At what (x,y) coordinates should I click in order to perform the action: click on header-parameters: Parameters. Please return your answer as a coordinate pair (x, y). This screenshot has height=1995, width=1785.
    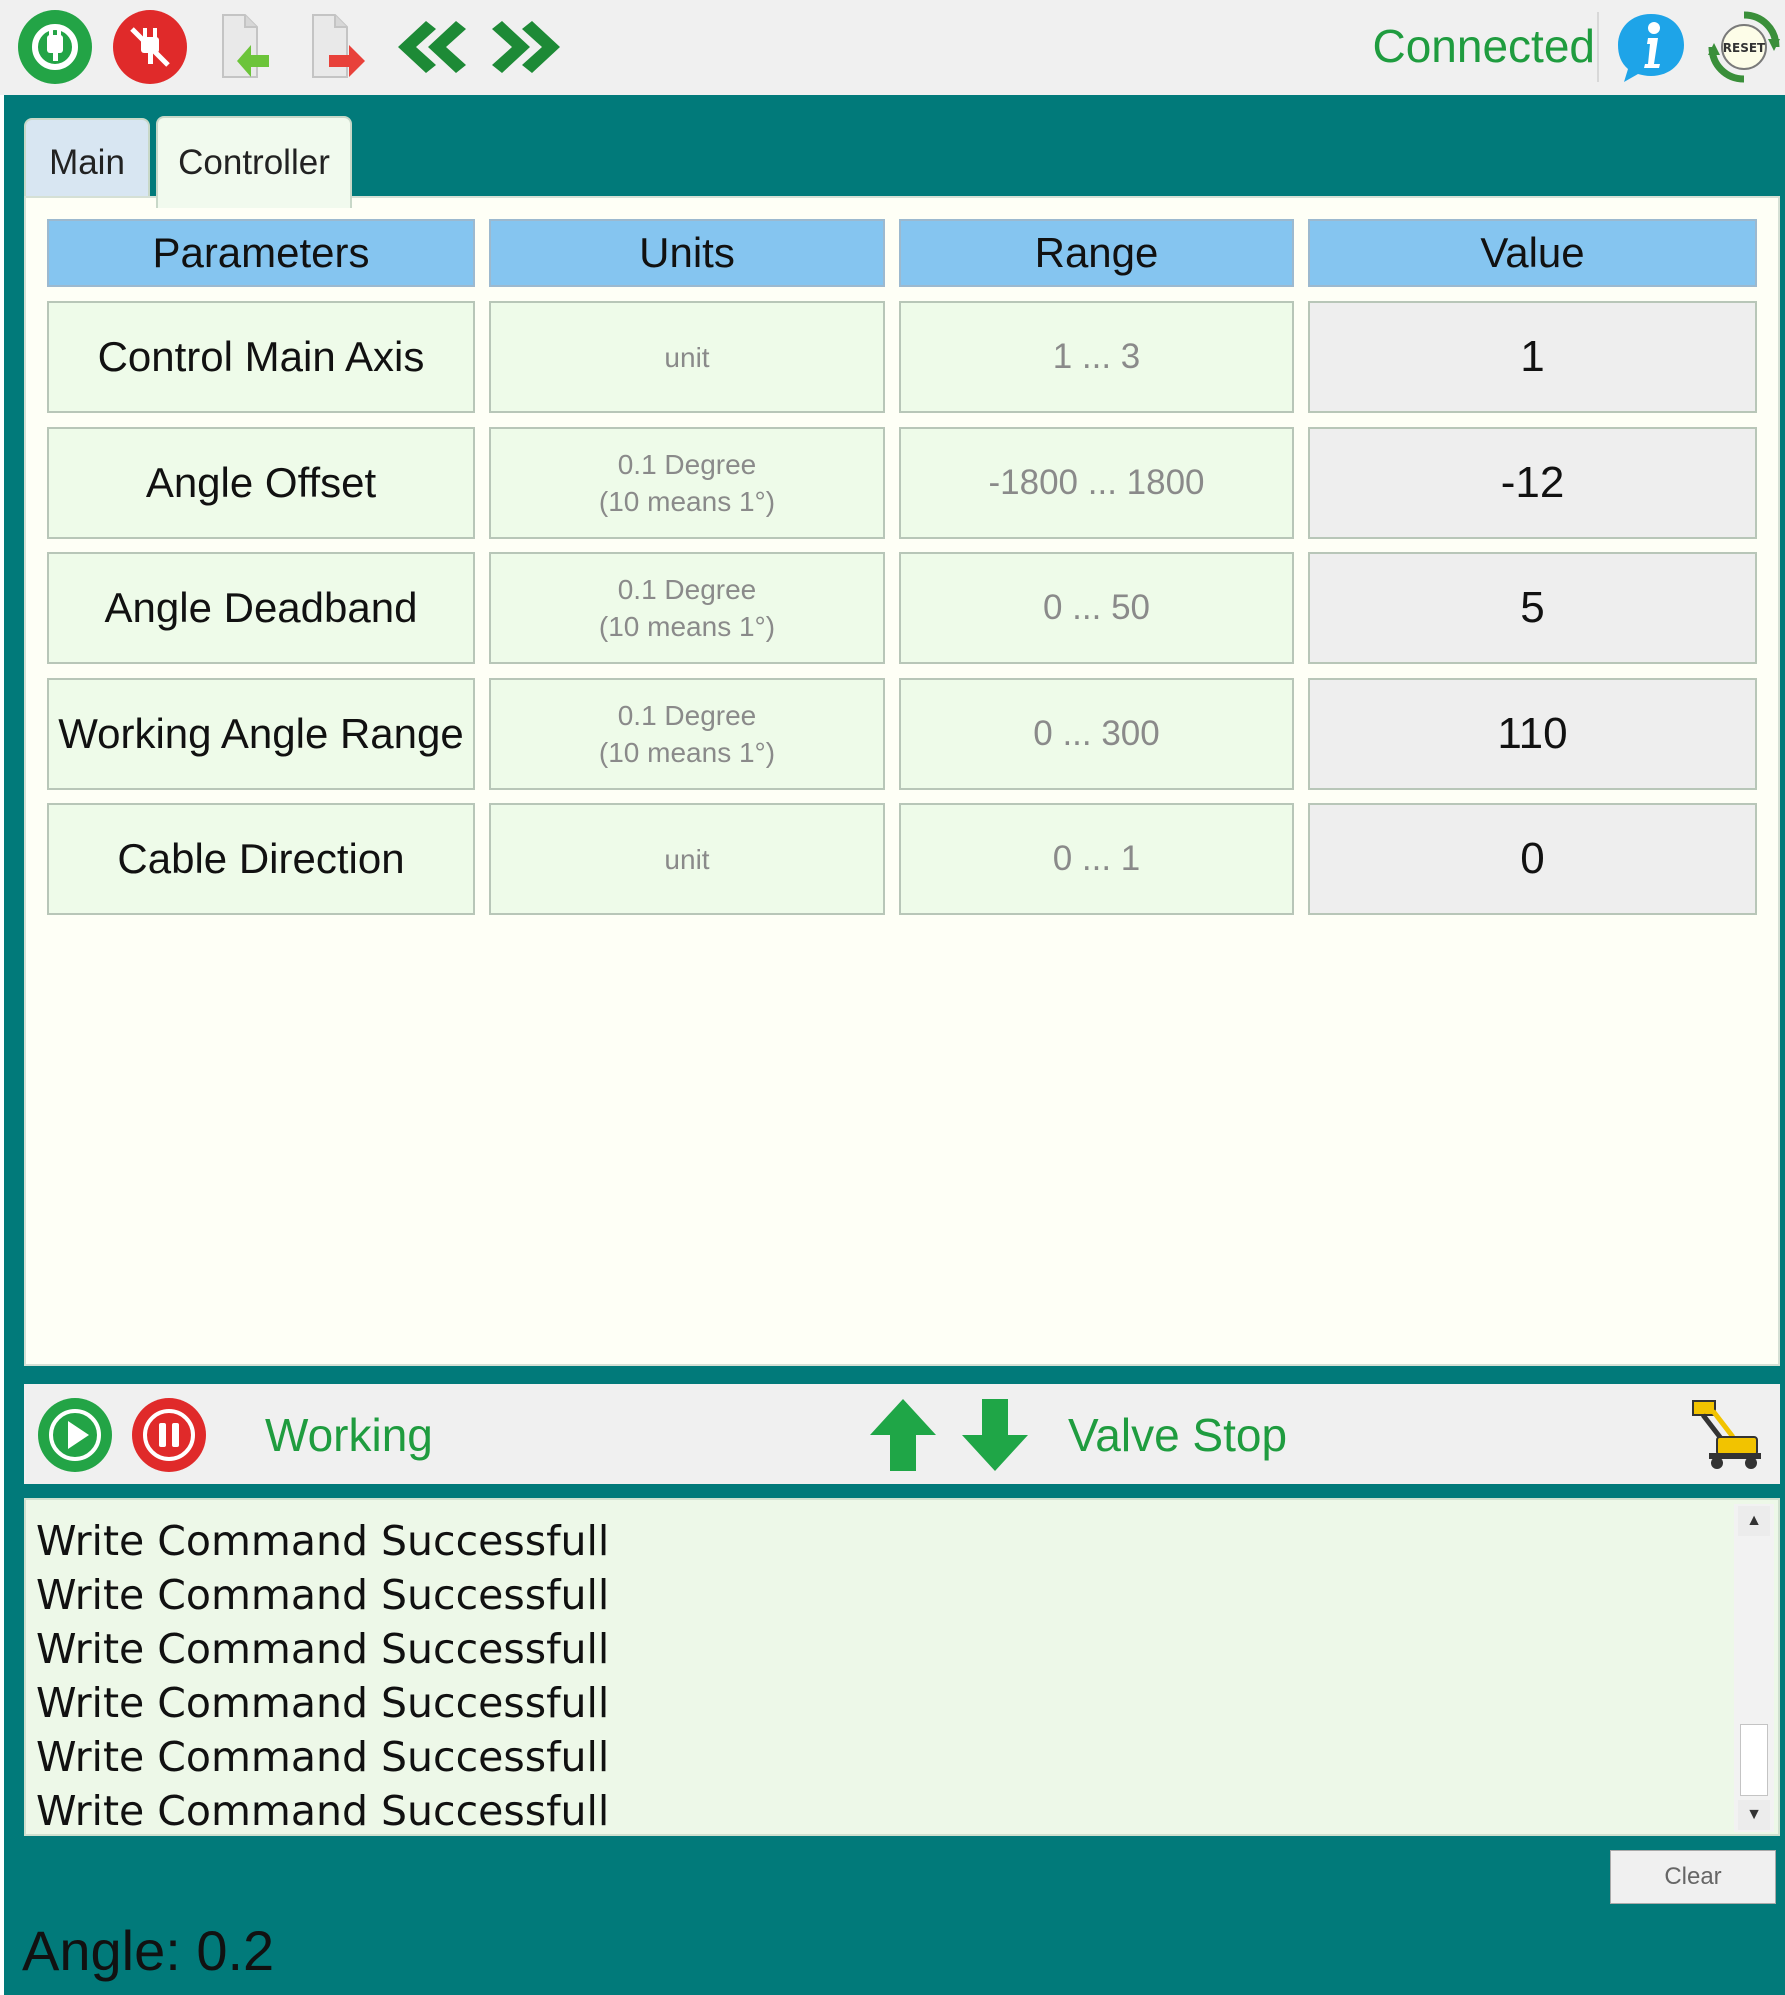
    Looking at the image, I should click on (261, 253).